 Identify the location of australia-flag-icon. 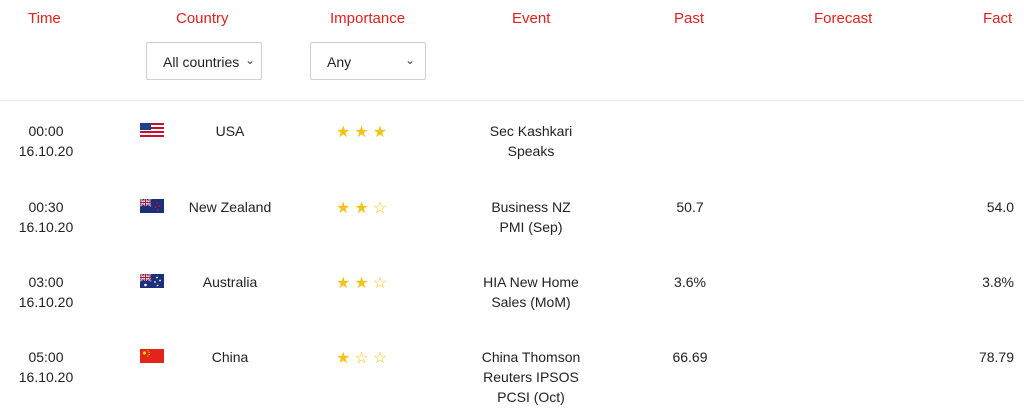
(152, 281).